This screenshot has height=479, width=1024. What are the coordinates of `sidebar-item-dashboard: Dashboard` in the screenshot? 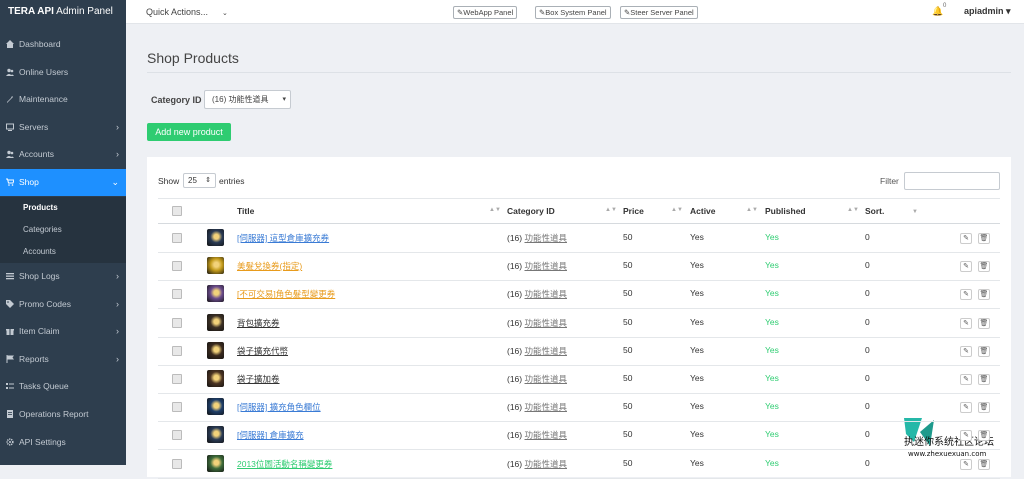 It's located at (63, 44).